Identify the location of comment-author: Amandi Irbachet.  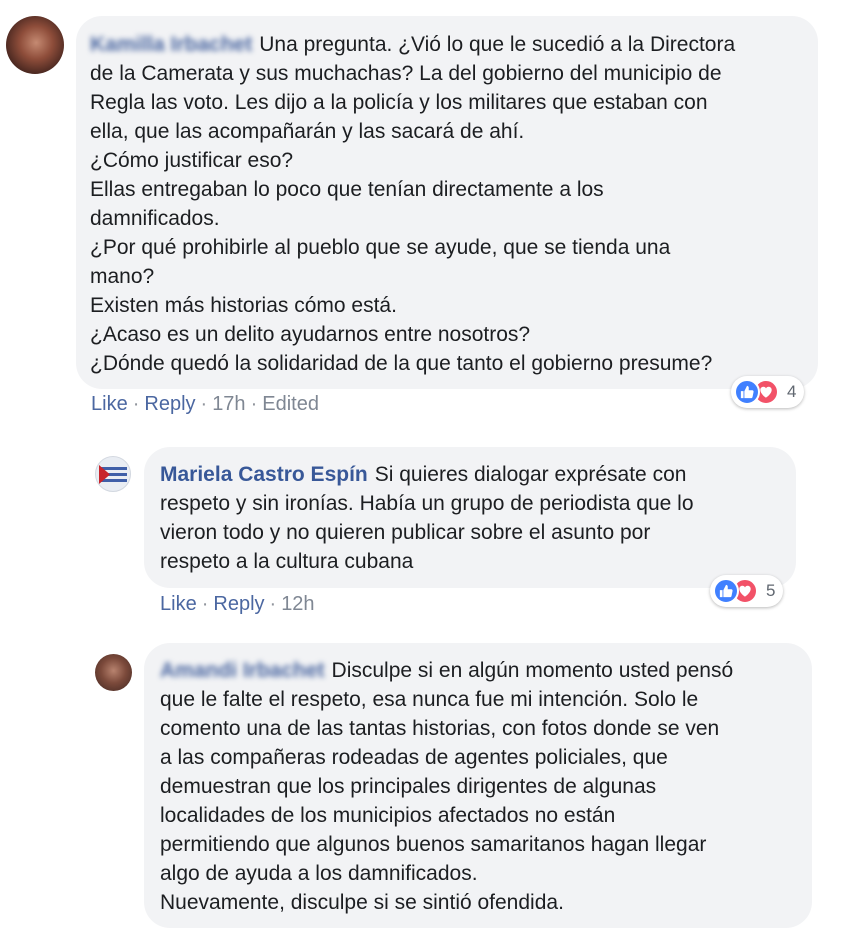
(242, 670).